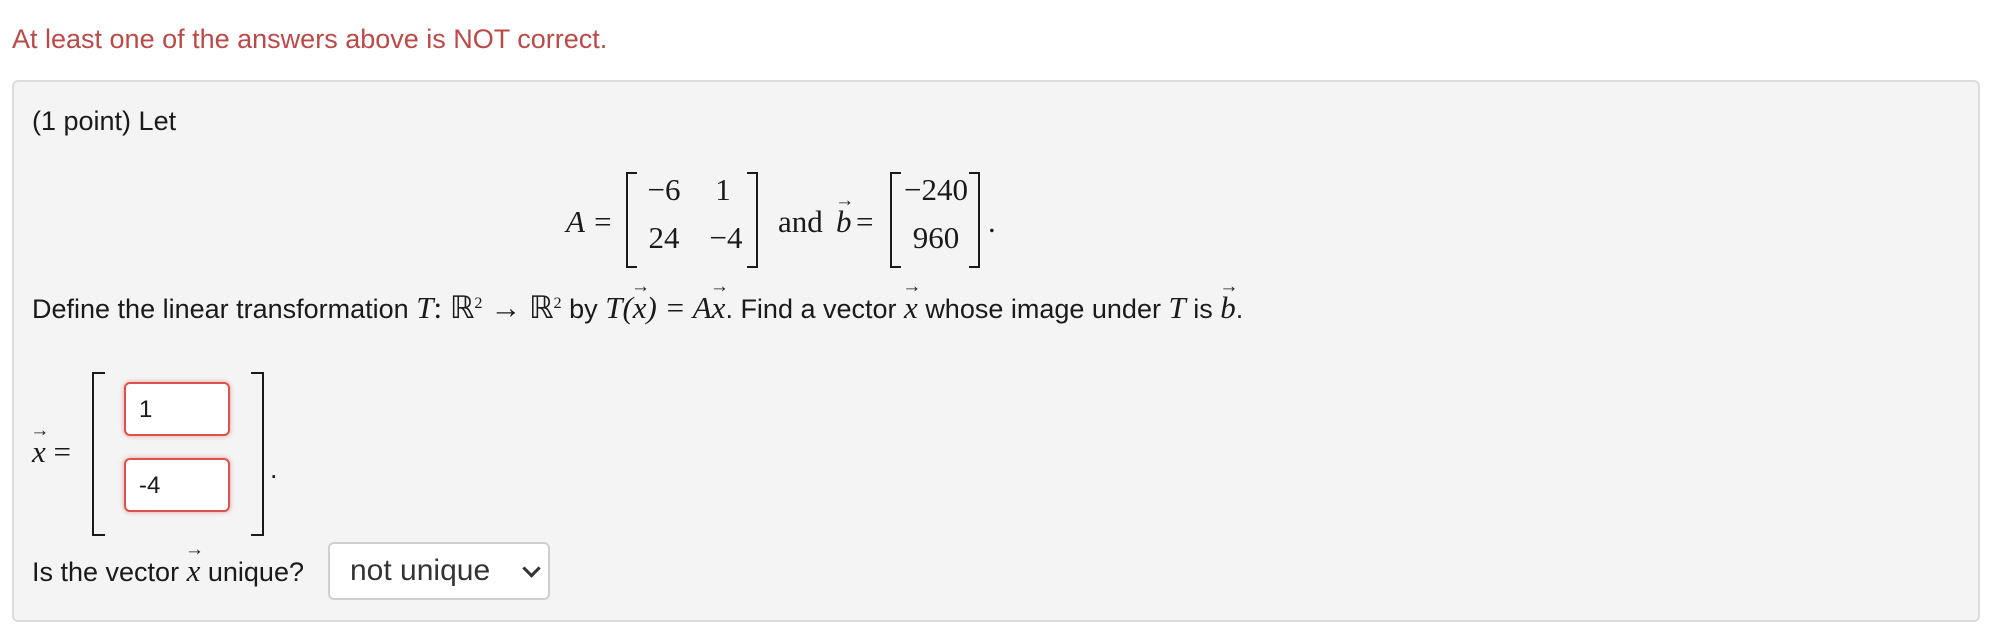 Image resolution: width=1996 pixels, height=638 pixels. Describe the element at coordinates (936, 237) in the screenshot. I see `vector-b-entry: 960` at that location.